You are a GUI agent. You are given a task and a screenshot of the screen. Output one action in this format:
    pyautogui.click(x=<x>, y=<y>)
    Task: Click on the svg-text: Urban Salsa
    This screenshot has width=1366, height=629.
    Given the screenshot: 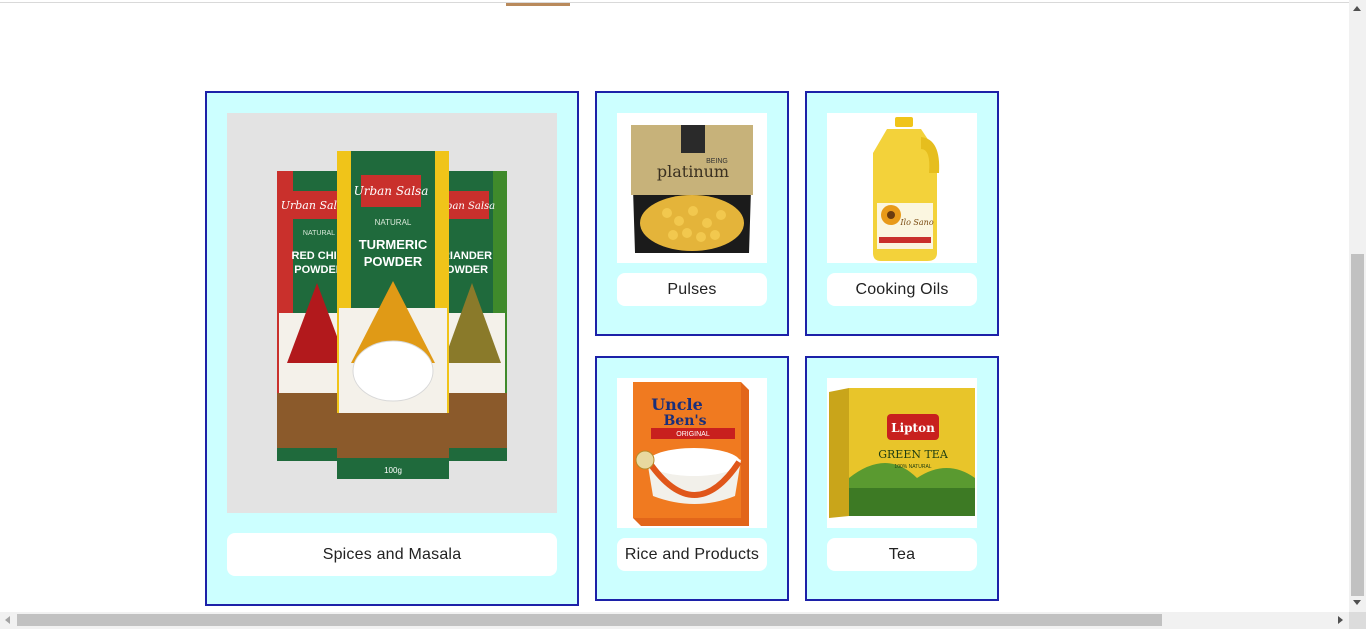 What is the action you would take?
    pyautogui.click(x=391, y=191)
    